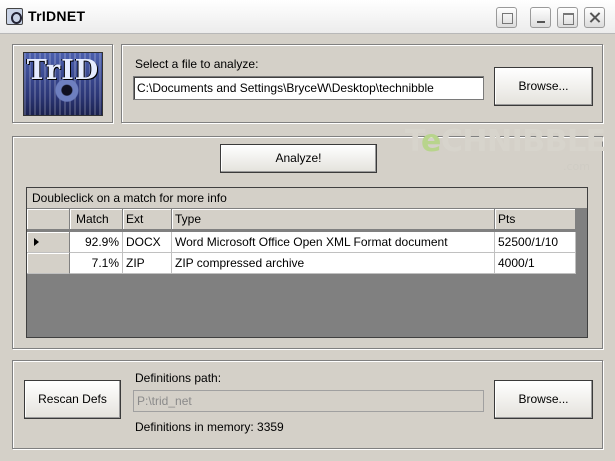 This screenshot has height=461, width=615. I want to click on technibble-watermark: TeCHNIBBLE, so click(505, 141).